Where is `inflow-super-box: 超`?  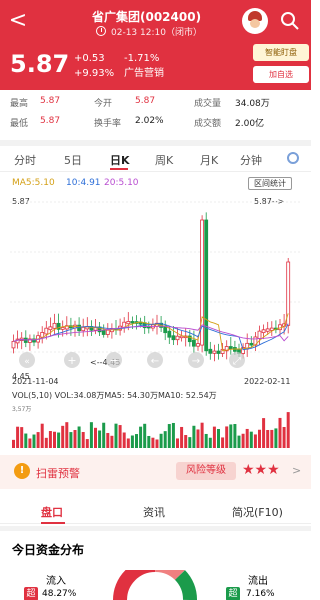
inflow-super-box: 超 is located at coordinates (31, 593).